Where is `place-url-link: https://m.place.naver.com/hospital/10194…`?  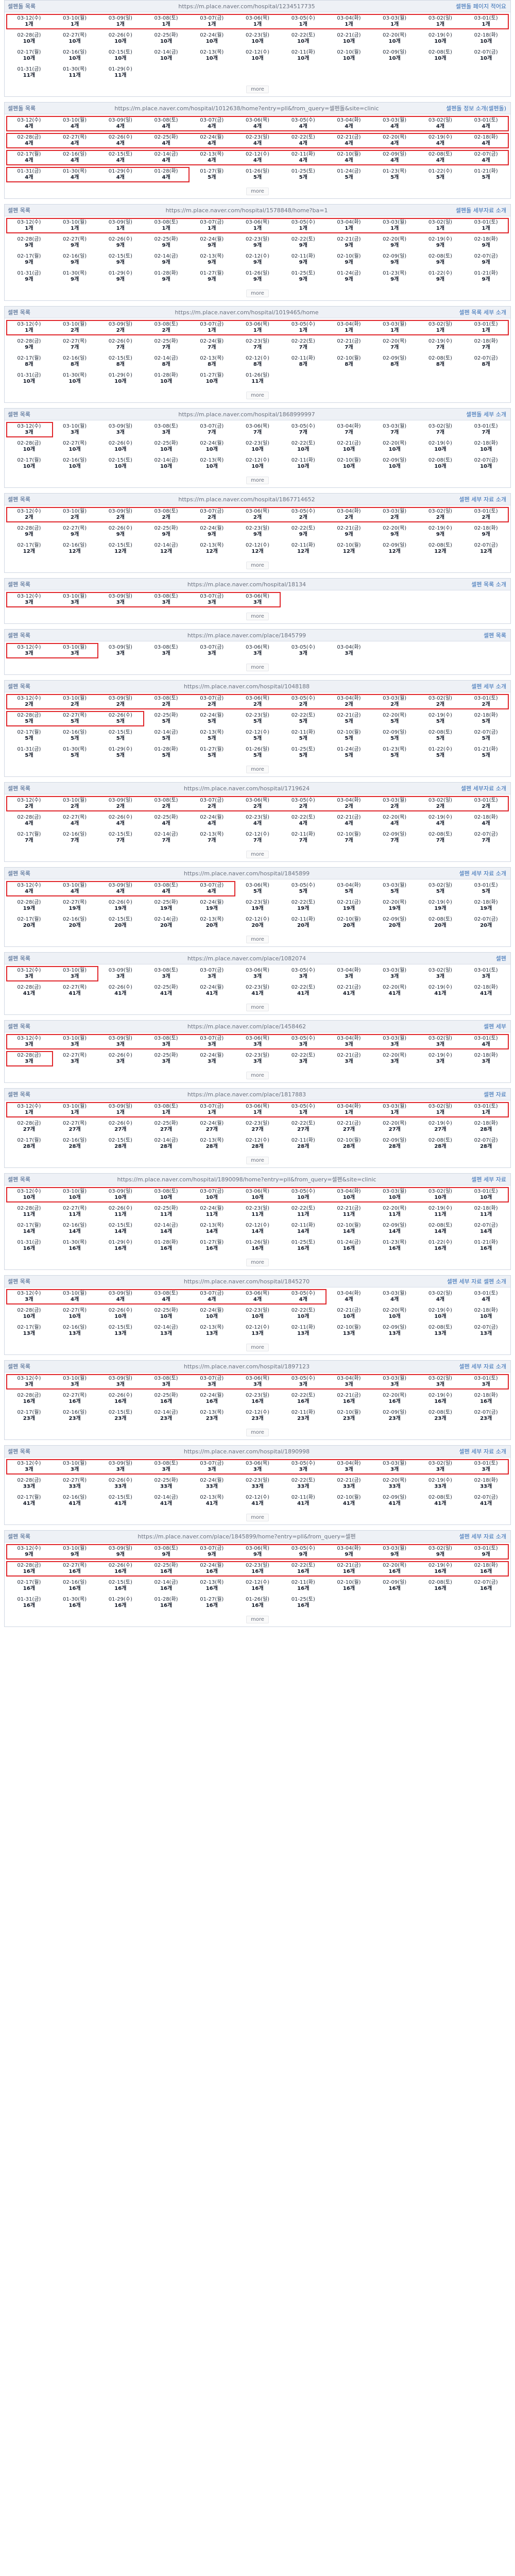 place-url-link: https://m.place.naver.com/hospital/10194… is located at coordinates (246, 312).